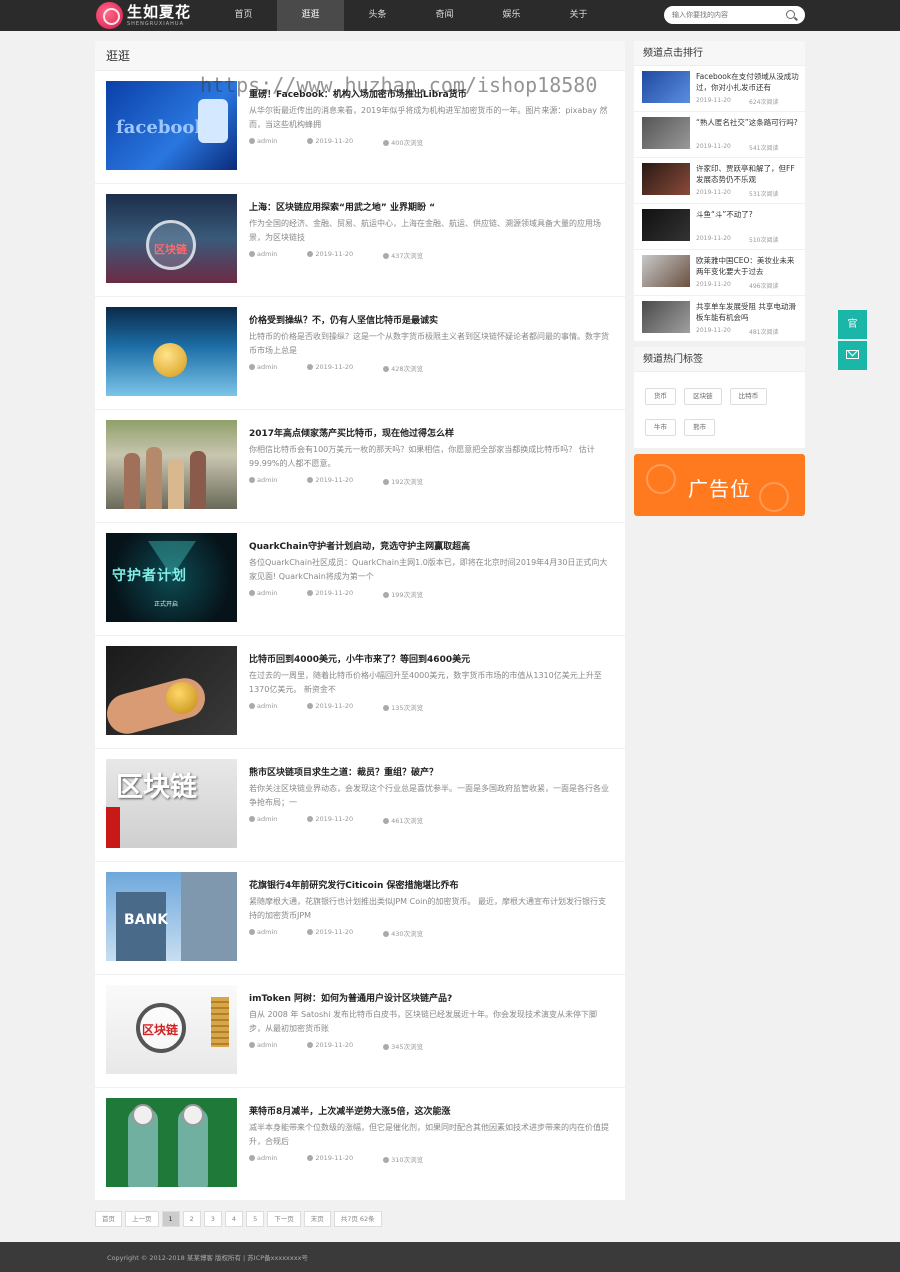 The height and width of the screenshot is (1272, 900). I want to click on ranking-item-title: “熟人匿名社交”这条路可行吗?, so click(748, 128).